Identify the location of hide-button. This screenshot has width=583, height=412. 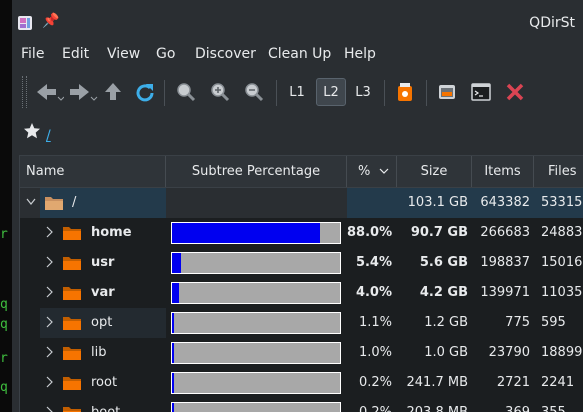
(447, 92).